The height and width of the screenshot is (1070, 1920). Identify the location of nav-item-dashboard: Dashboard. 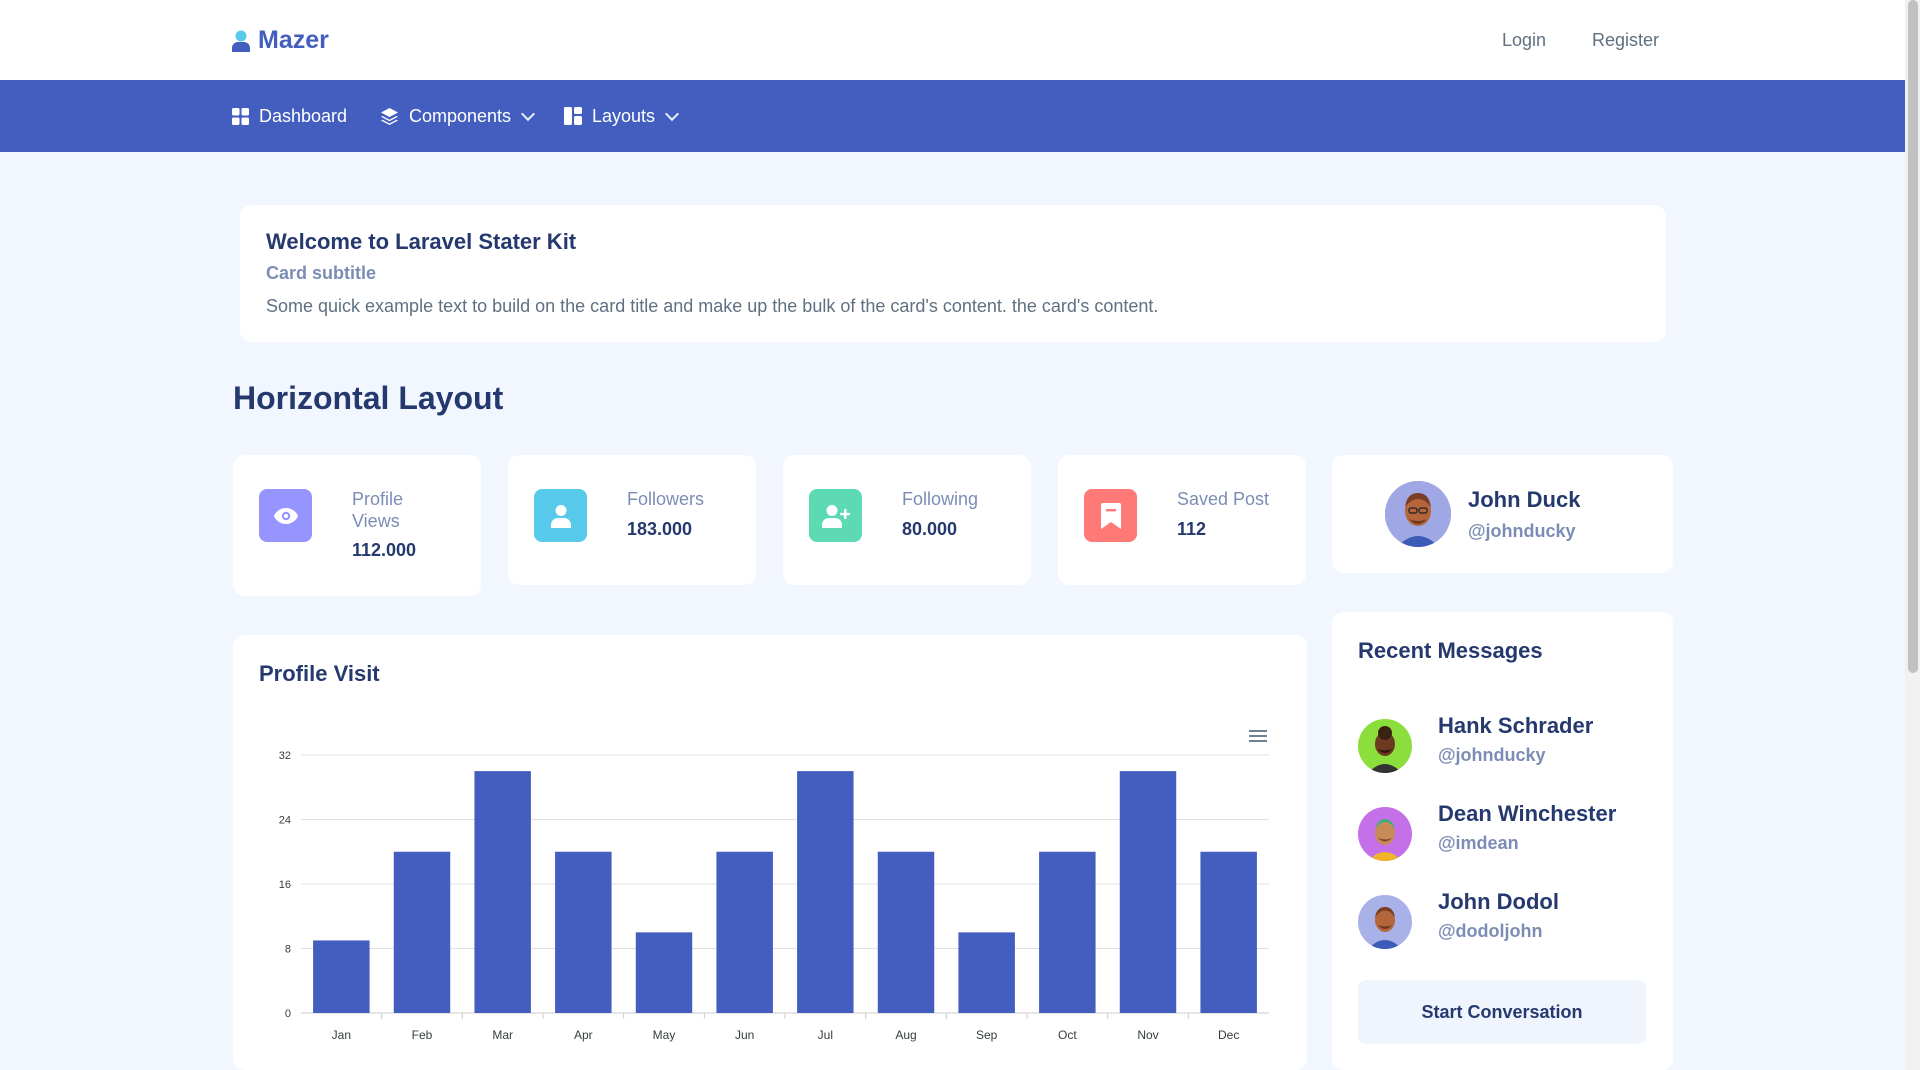
(289, 116).